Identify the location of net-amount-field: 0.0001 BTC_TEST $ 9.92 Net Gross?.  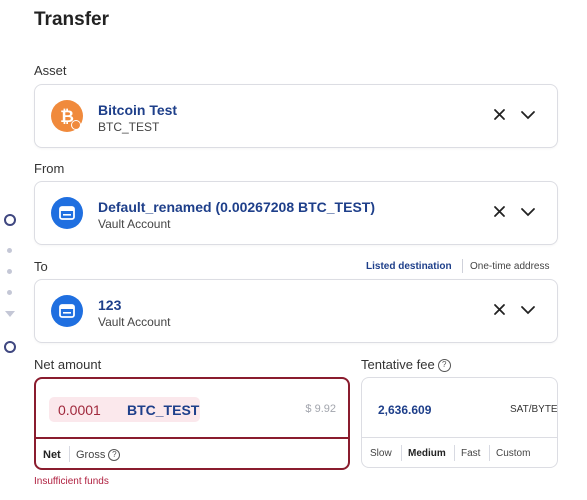
(192, 423).